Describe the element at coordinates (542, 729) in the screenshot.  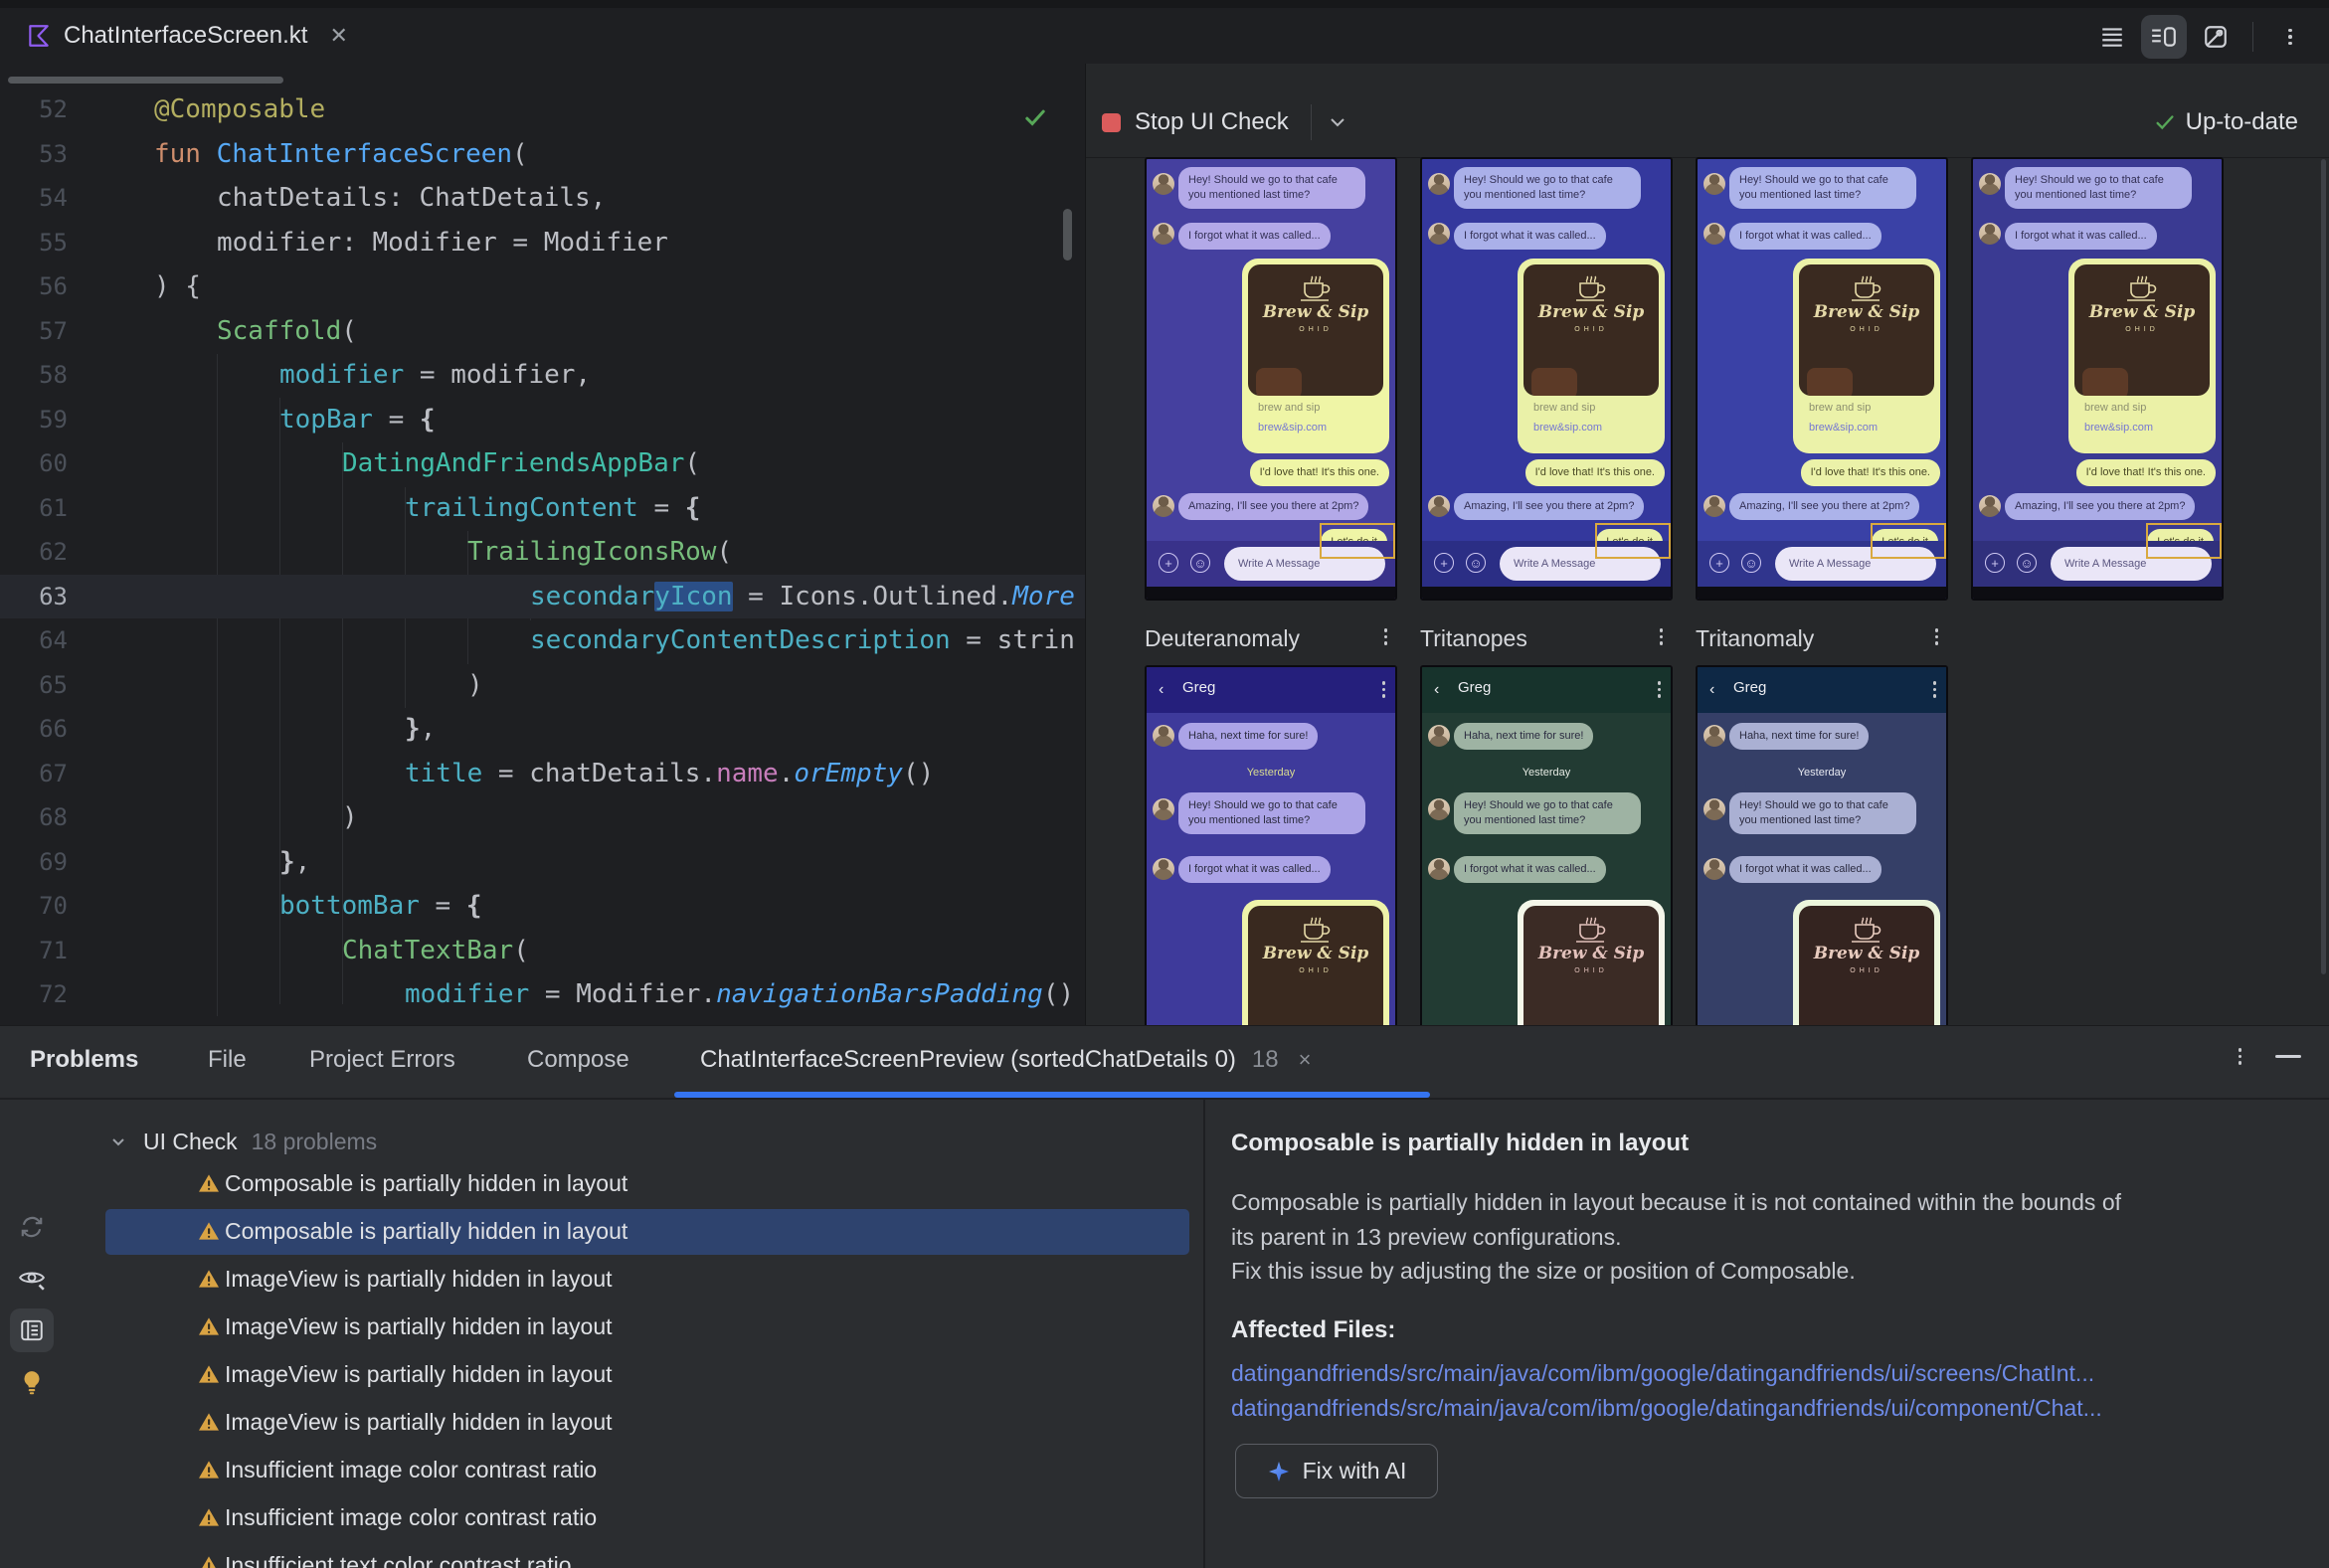
I see `code-line: 66},` at that location.